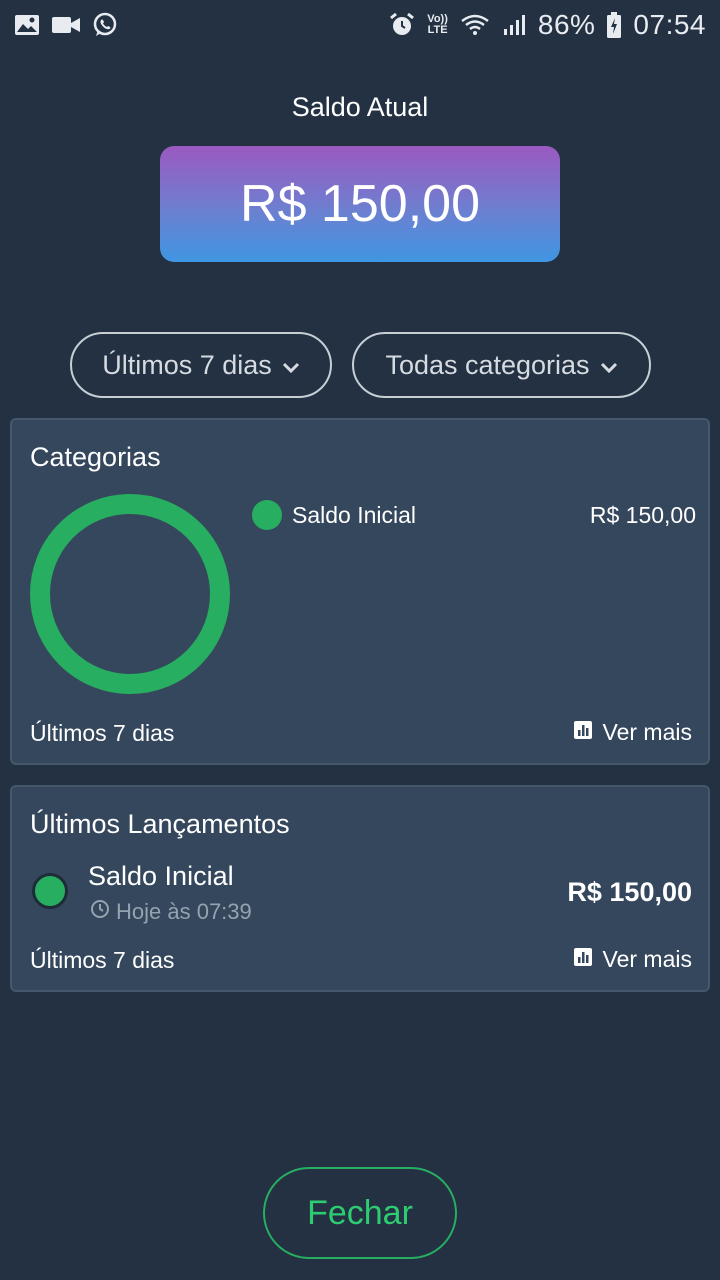  I want to click on clock: 07:54, so click(669, 24).